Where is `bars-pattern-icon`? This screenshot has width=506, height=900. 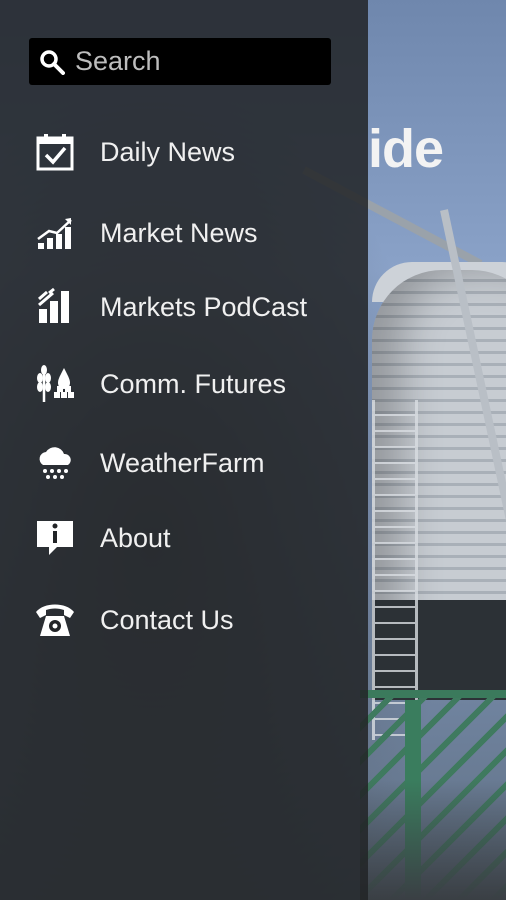
bars-pattern-icon is located at coordinates (55, 307).